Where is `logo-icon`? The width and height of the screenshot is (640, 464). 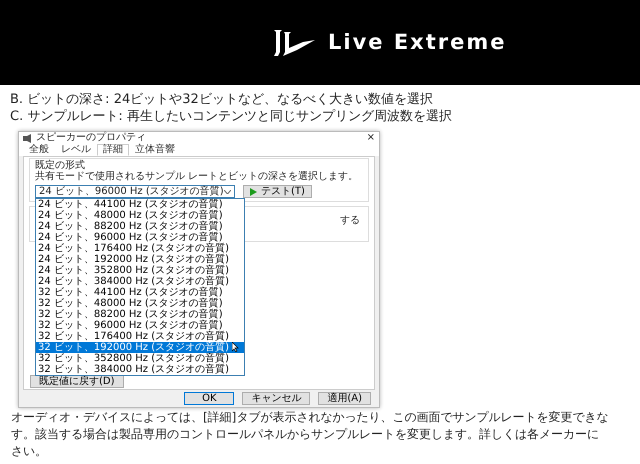 logo-icon is located at coordinates (294, 43).